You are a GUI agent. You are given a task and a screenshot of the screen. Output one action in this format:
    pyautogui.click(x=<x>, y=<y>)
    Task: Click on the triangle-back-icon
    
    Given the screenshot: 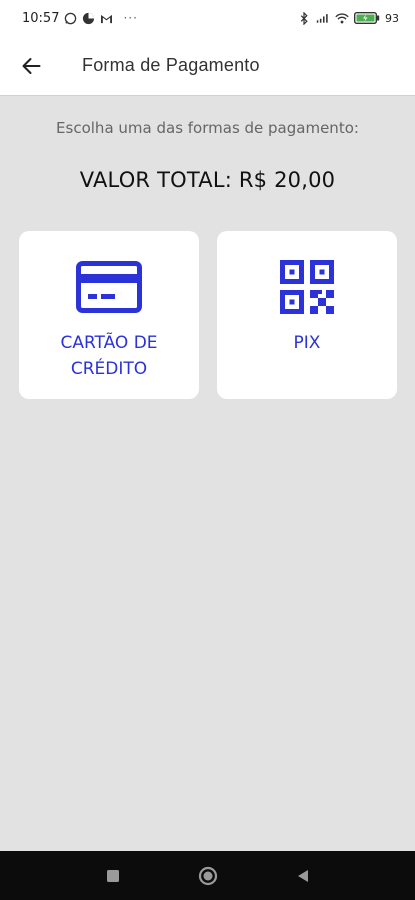 What is the action you would take?
    pyautogui.click(x=302, y=875)
    